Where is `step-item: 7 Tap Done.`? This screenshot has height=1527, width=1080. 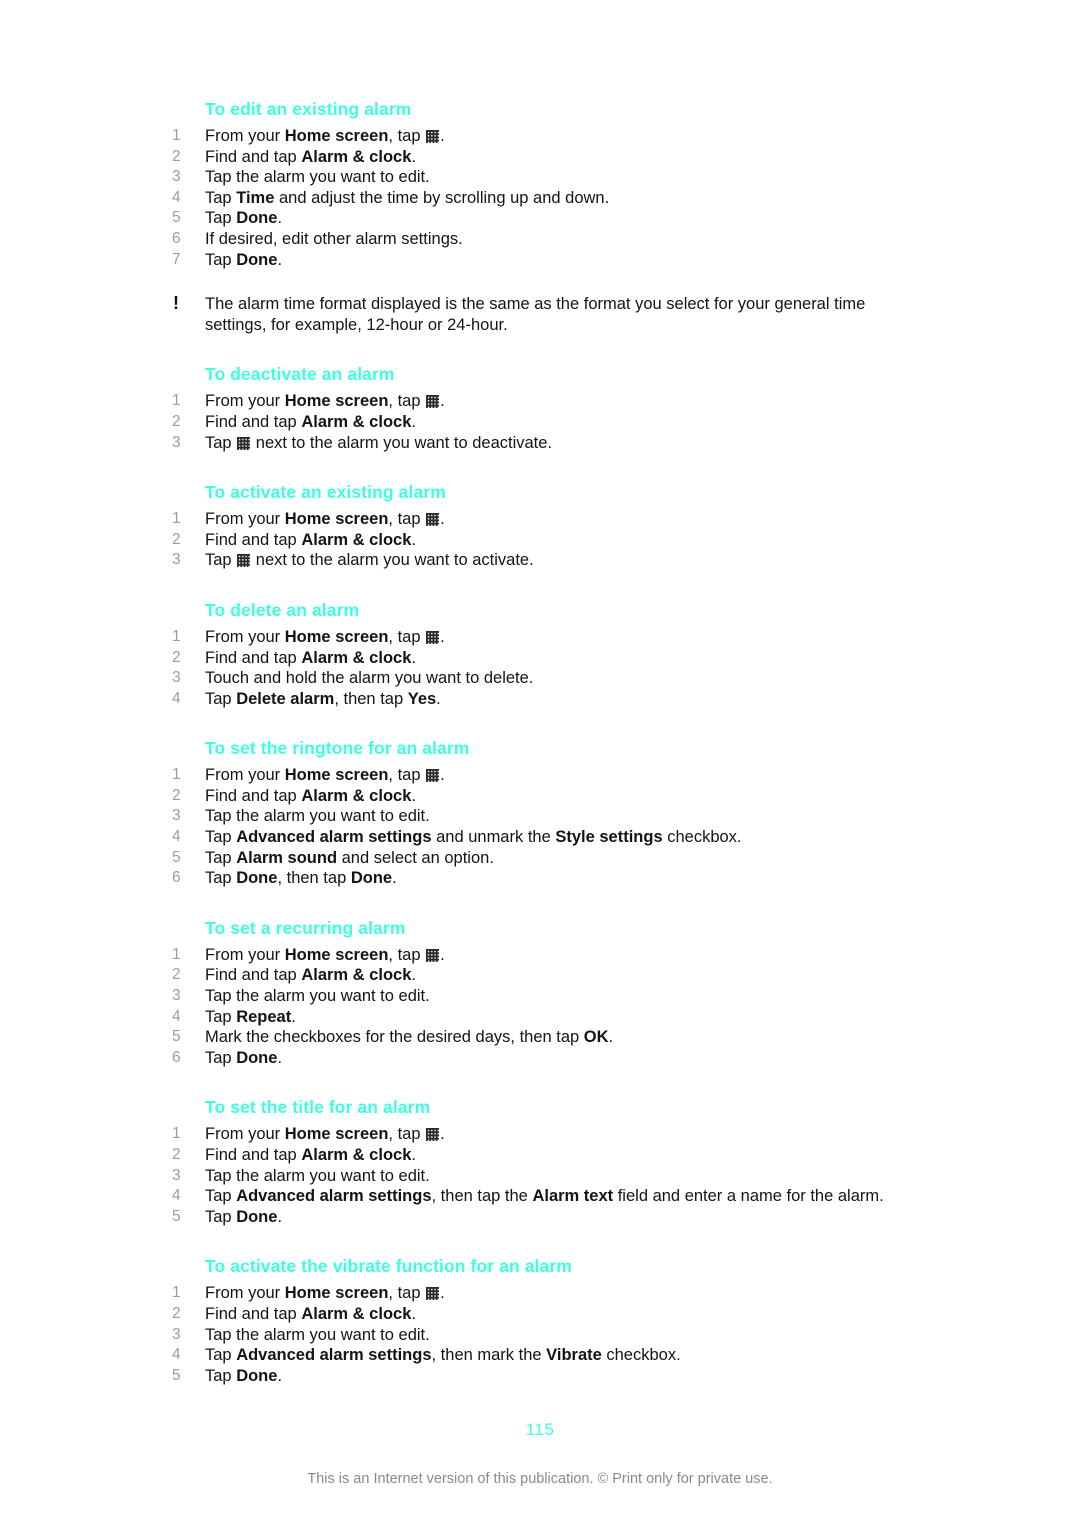
step-item: 7 Tap Done. is located at coordinates (542, 260).